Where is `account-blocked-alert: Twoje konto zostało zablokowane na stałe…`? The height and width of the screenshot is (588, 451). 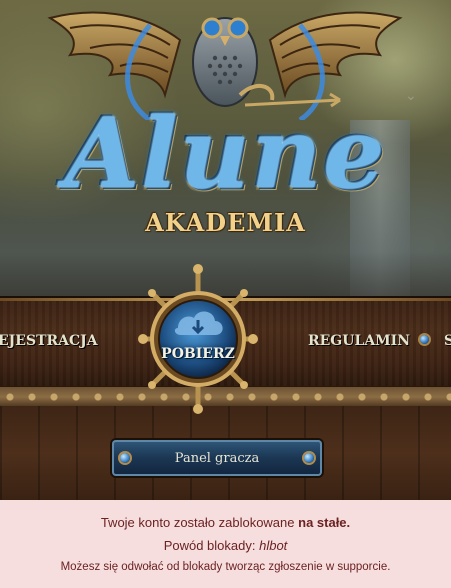
account-blocked-alert: Twoje konto zostało zablokowane na stałe… is located at coordinates (225, 544).